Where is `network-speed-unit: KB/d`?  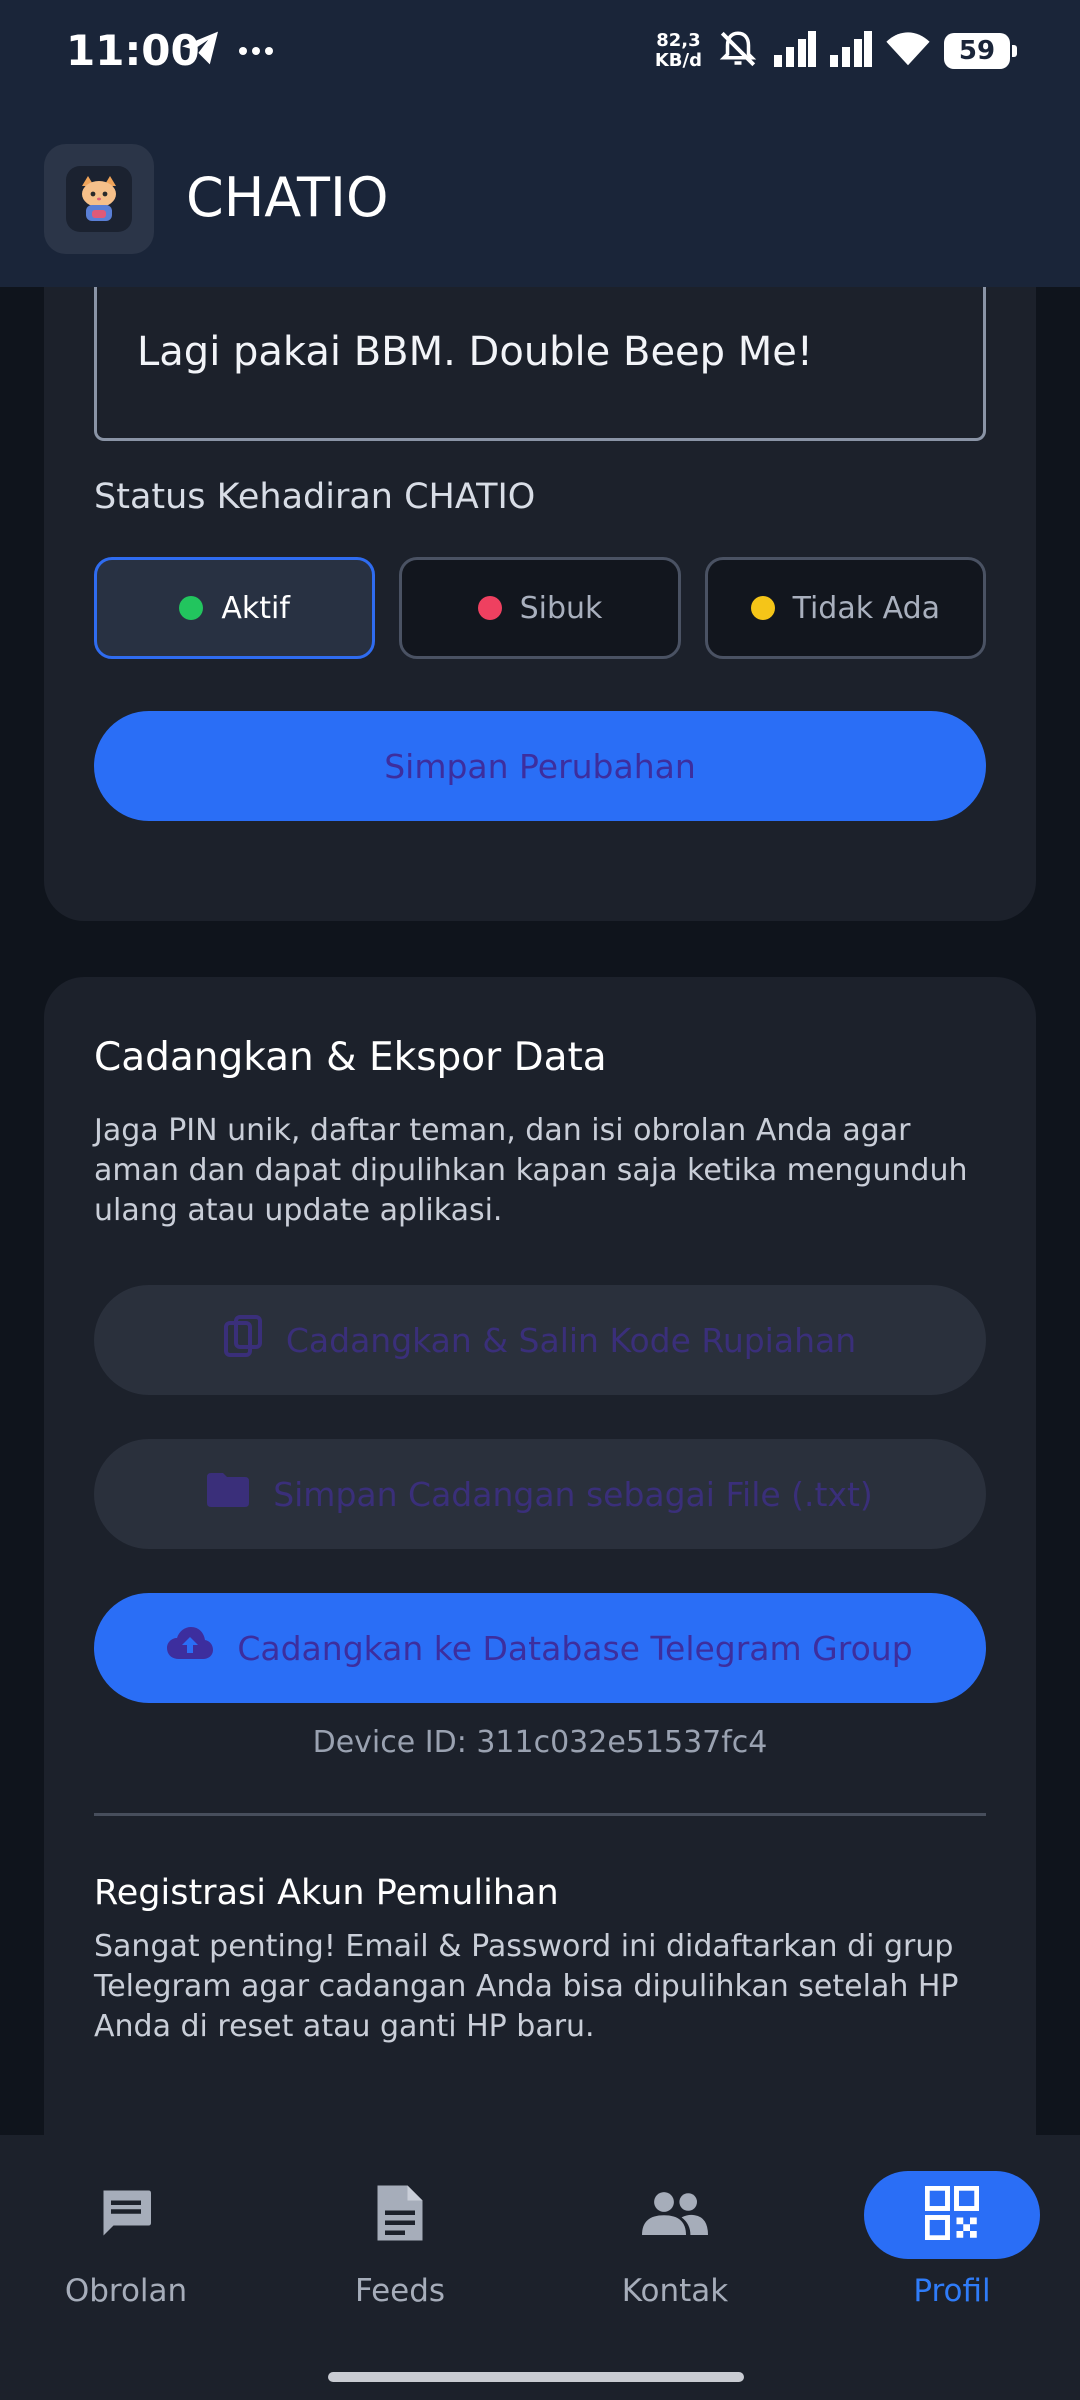 network-speed-unit: KB/d is located at coordinates (678, 60).